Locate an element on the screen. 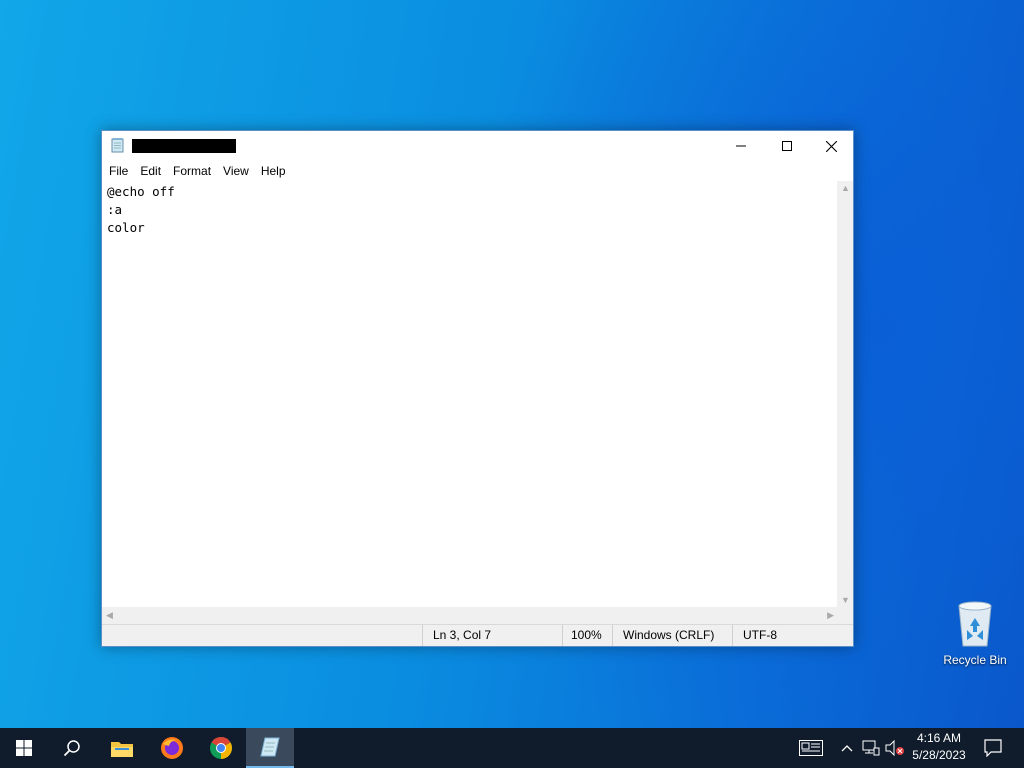 The height and width of the screenshot is (768, 1024). news-icon is located at coordinates (811, 748).